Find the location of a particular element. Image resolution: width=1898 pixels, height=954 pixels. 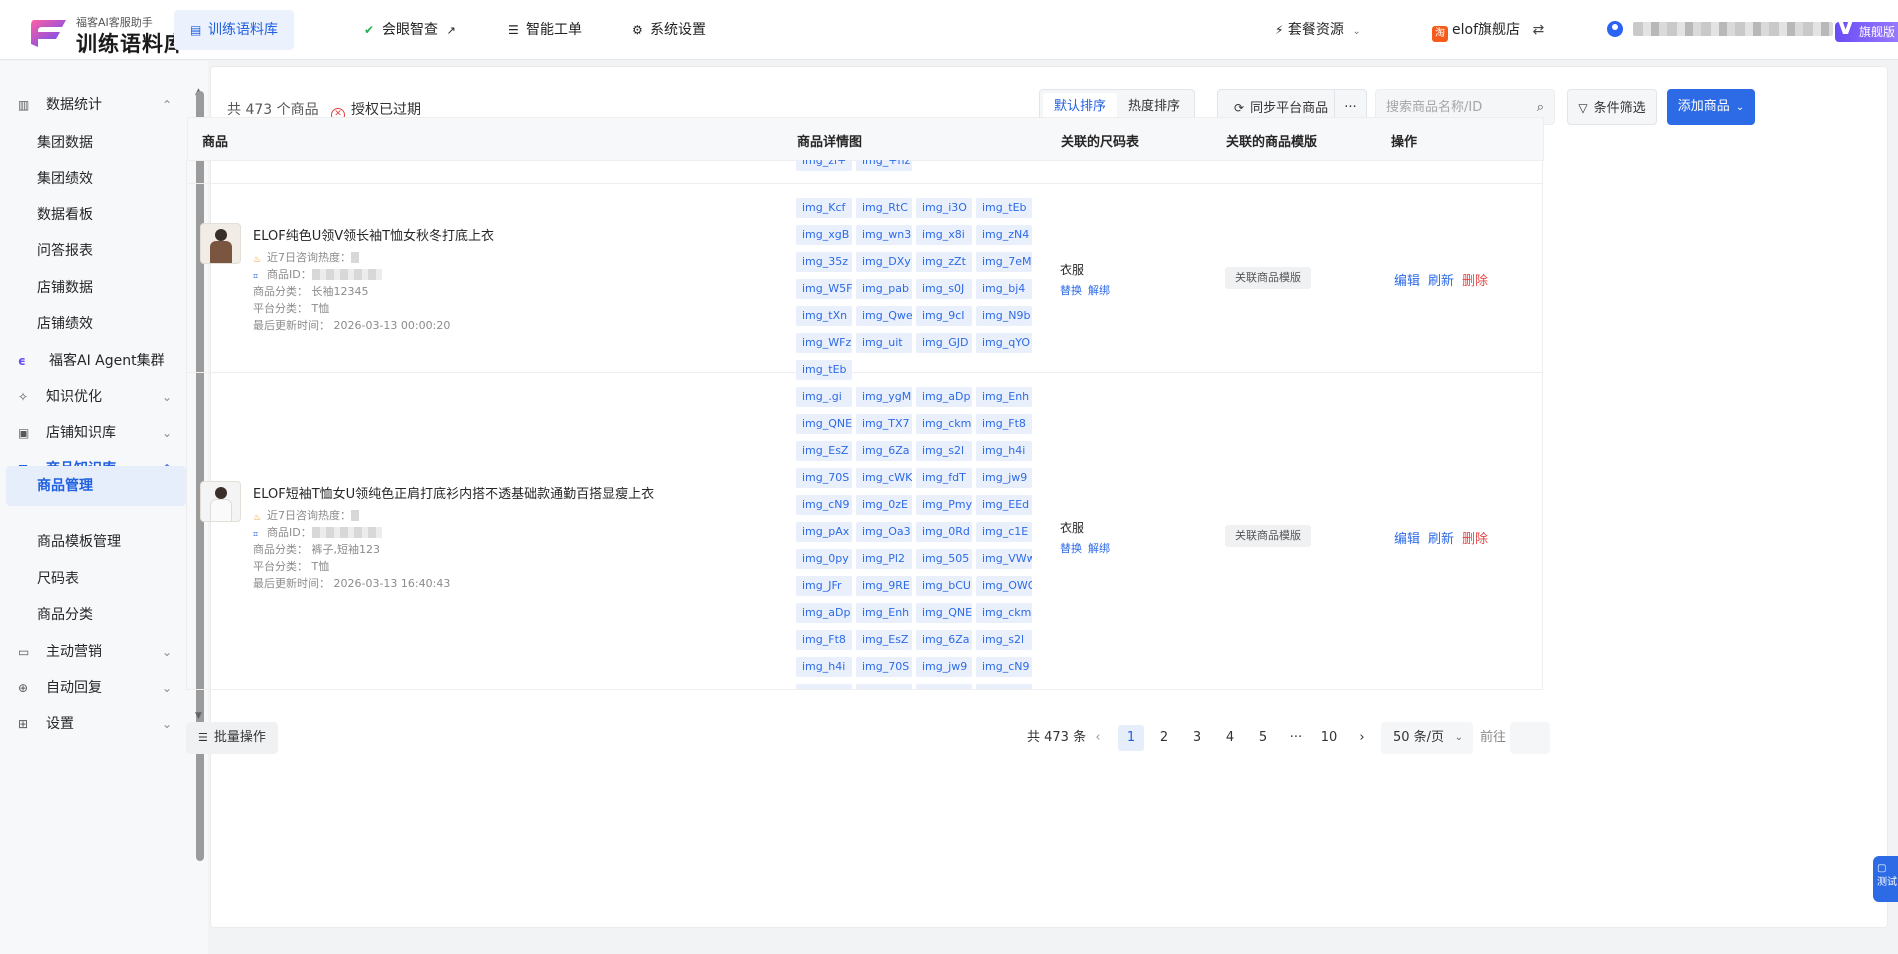

sidebar-item-size-chart: 尺码表 is located at coordinates (93, 579).